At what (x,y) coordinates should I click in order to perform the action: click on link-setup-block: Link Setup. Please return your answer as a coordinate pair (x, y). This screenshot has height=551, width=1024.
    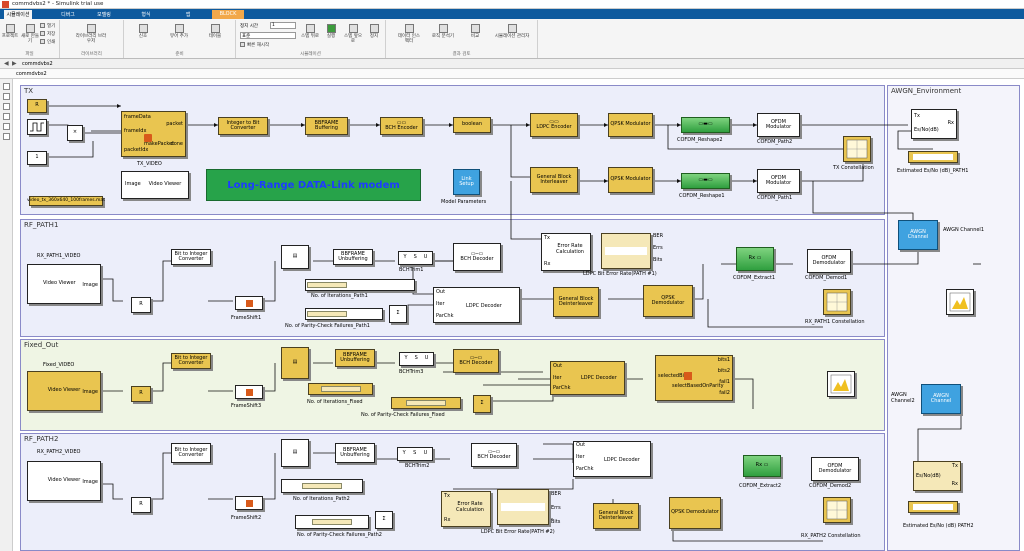
    Looking at the image, I should click on (466, 182).